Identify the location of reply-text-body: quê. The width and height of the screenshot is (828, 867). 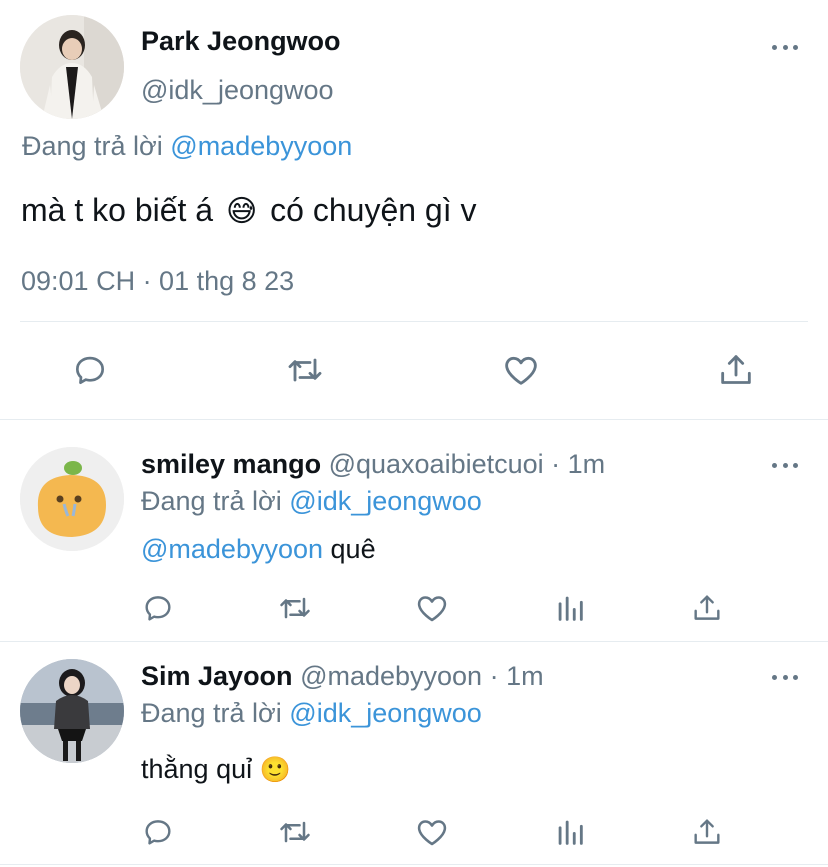
(353, 549).